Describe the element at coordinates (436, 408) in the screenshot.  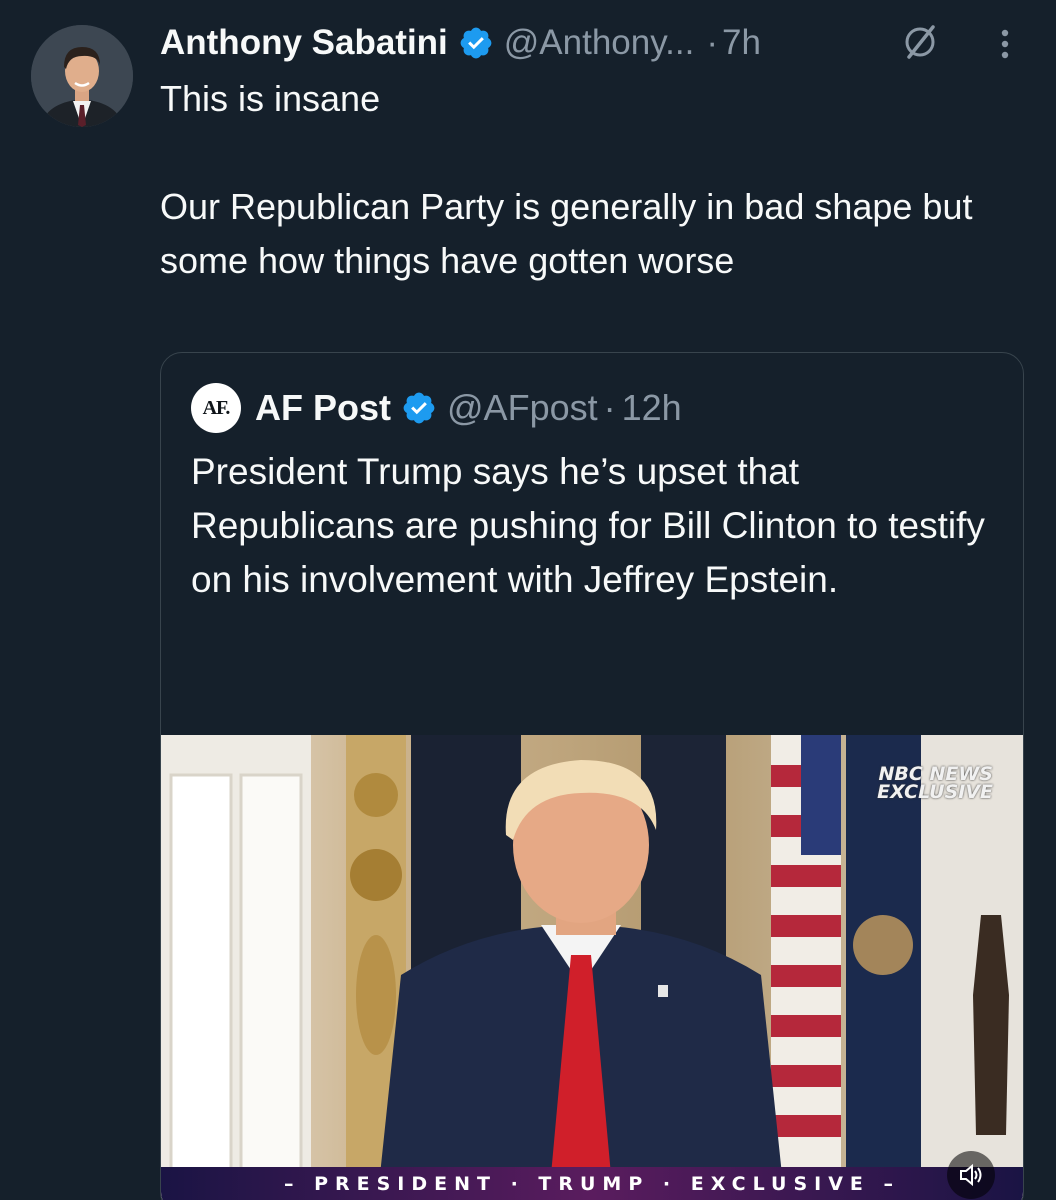
I see `quoted-tweet-header: AF. AF Post @AFpost · 12h` at that location.